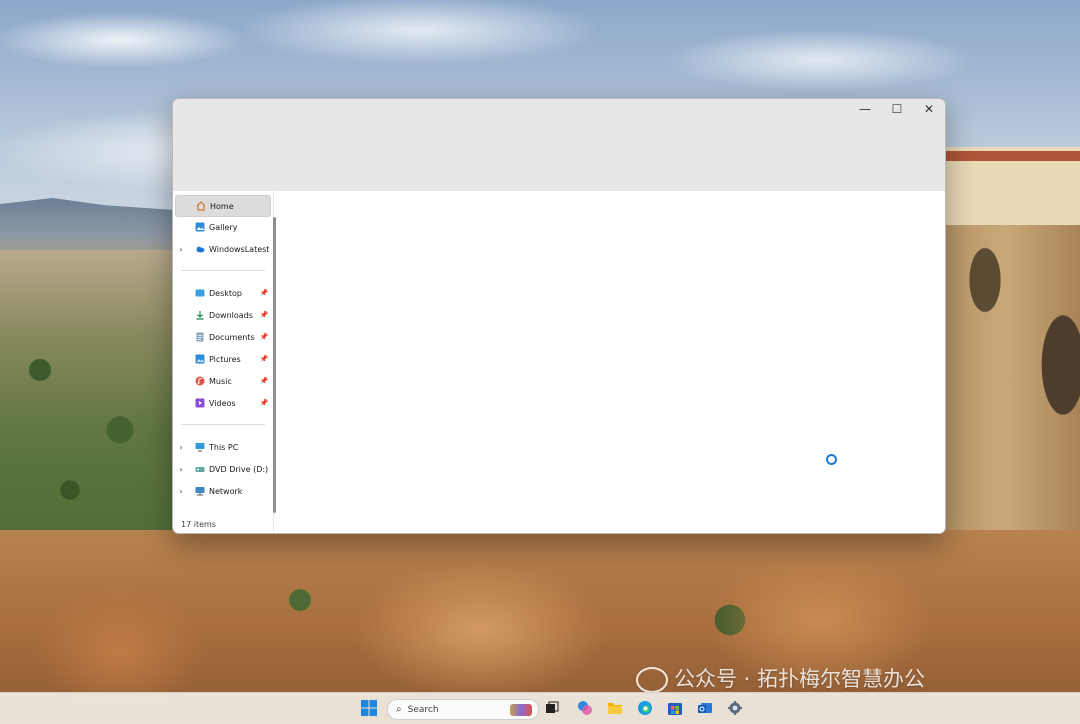 The height and width of the screenshot is (724, 1080). I want to click on gear-icon, so click(735, 708).